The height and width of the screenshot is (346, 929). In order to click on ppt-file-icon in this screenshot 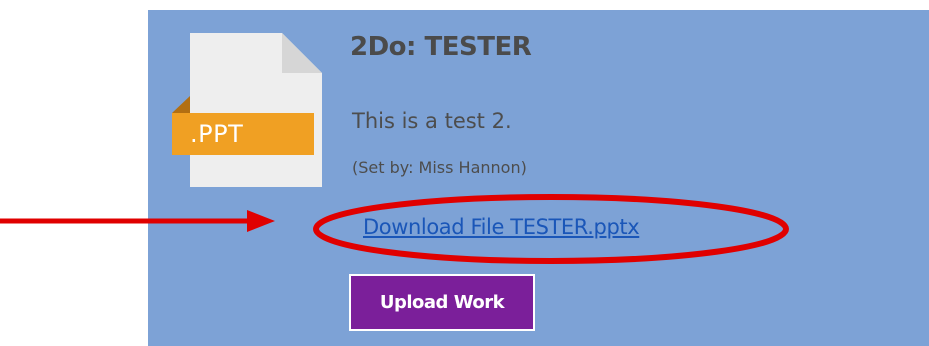, I will do `click(247, 110)`.